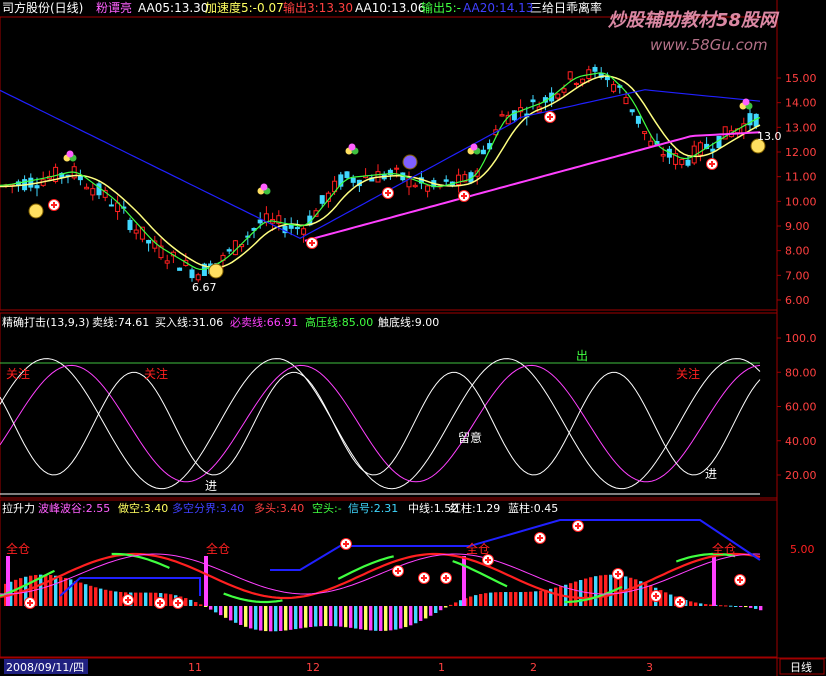 Image resolution: width=826 pixels, height=676 pixels. What do you see at coordinates (218, 548) in the screenshot?
I see `full-position-2: 全仓` at bounding box center [218, 548].